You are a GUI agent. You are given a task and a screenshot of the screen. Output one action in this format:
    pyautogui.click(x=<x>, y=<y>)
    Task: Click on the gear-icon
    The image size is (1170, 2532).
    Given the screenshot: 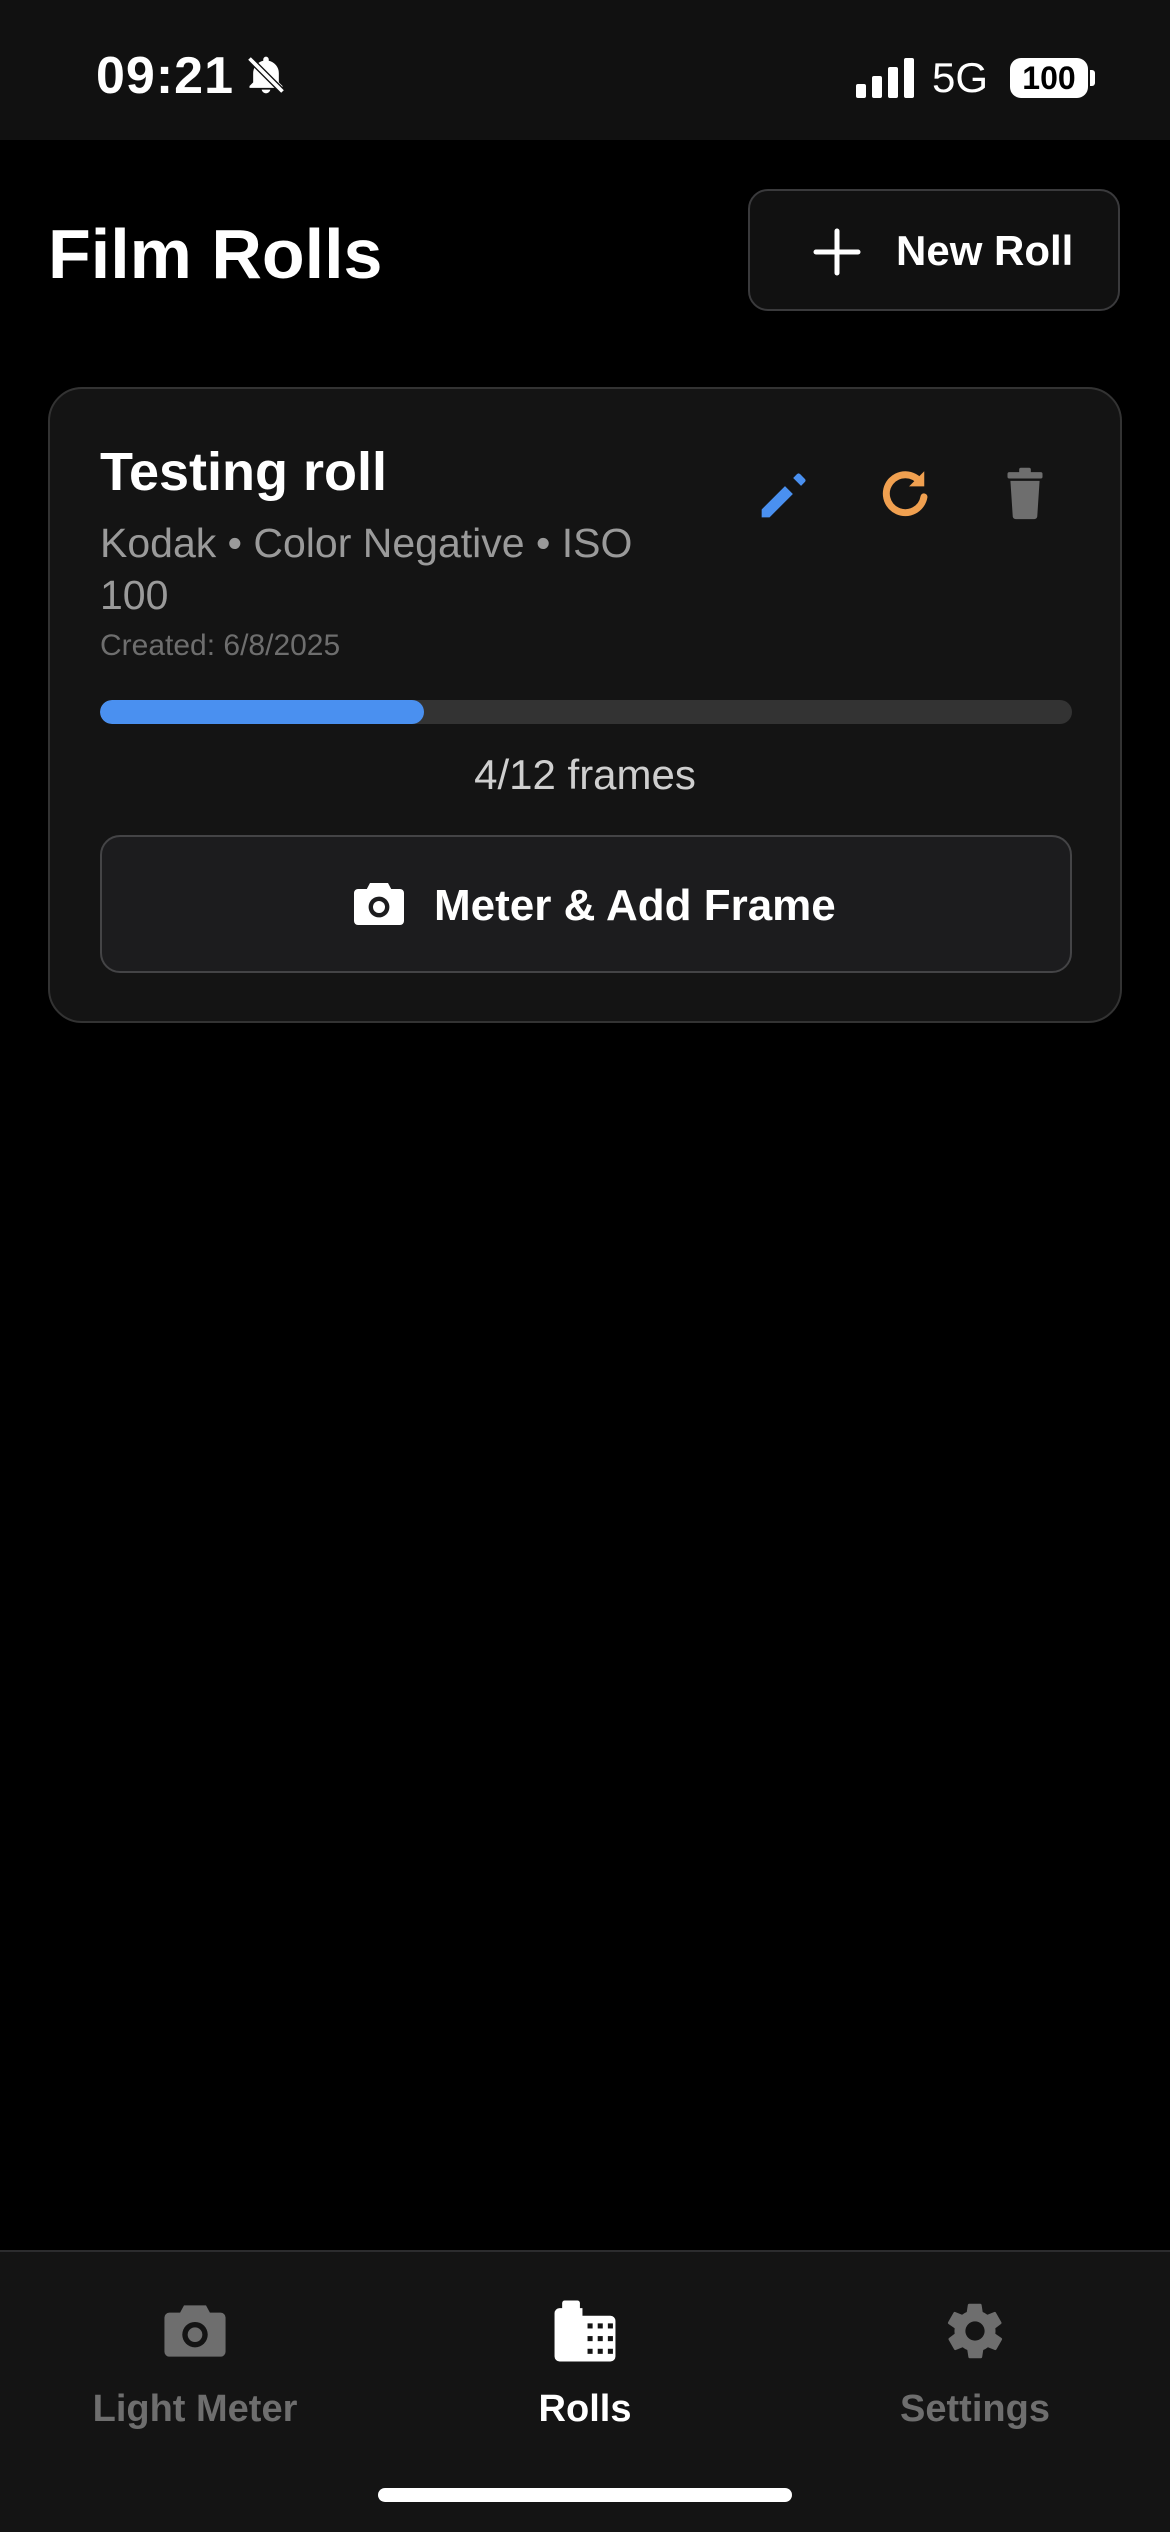 What is the action you would take?
    pyautogui.click(x=975, y=2331)
    